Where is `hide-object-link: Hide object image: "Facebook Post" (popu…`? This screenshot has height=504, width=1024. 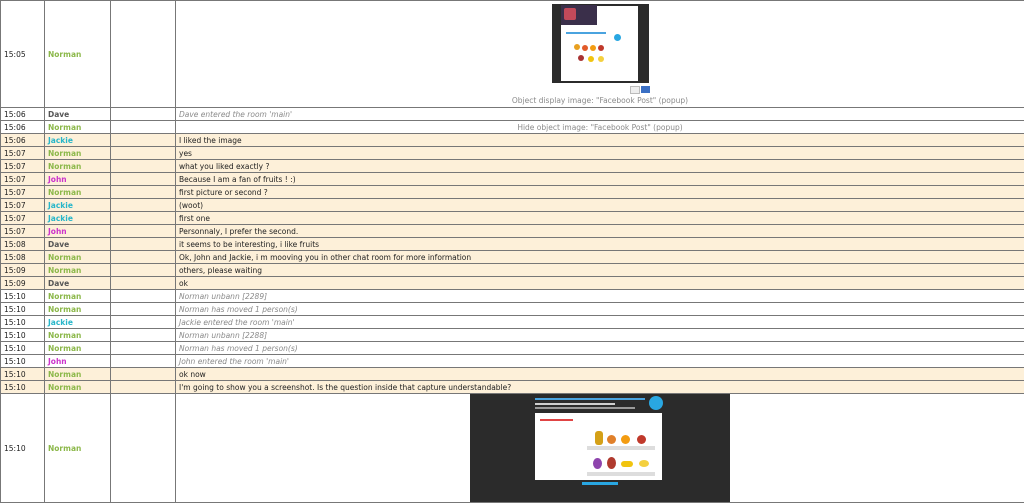
hide-object-link: Hide object image: "Facebook Post" (popu… is located at coordinates (599, 127).